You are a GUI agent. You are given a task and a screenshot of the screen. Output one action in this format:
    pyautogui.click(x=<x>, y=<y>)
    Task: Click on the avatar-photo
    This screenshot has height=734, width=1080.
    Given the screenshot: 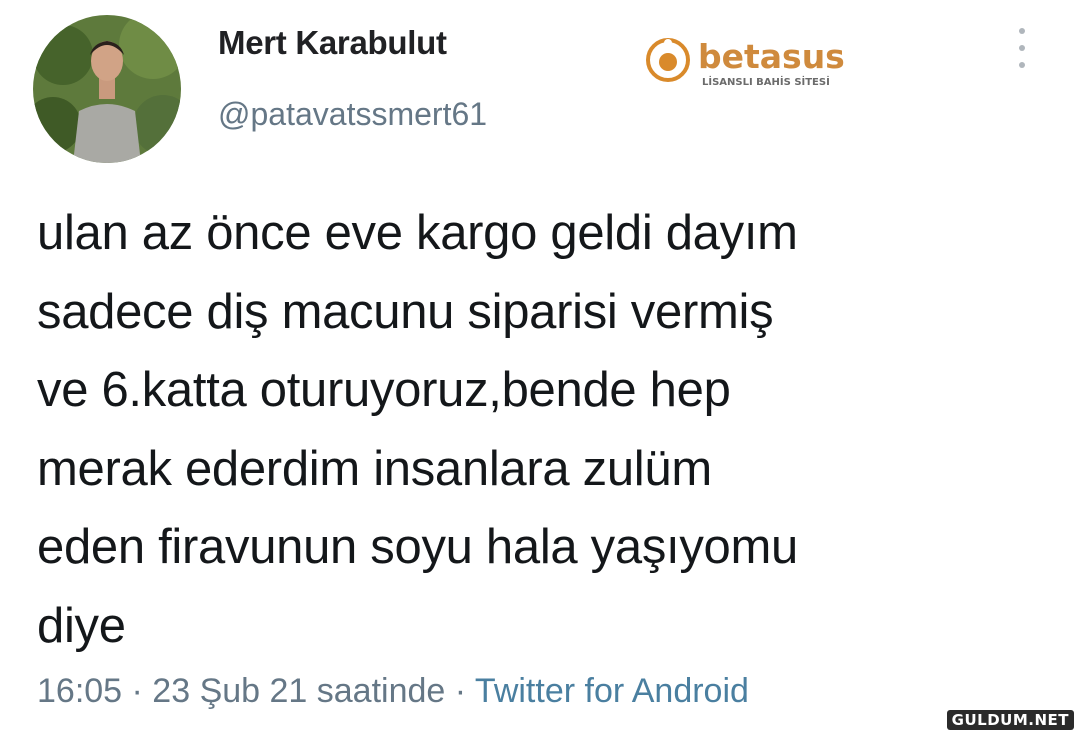 What is the action you would take?
    pyautogui.click(x=107, y=89)
    